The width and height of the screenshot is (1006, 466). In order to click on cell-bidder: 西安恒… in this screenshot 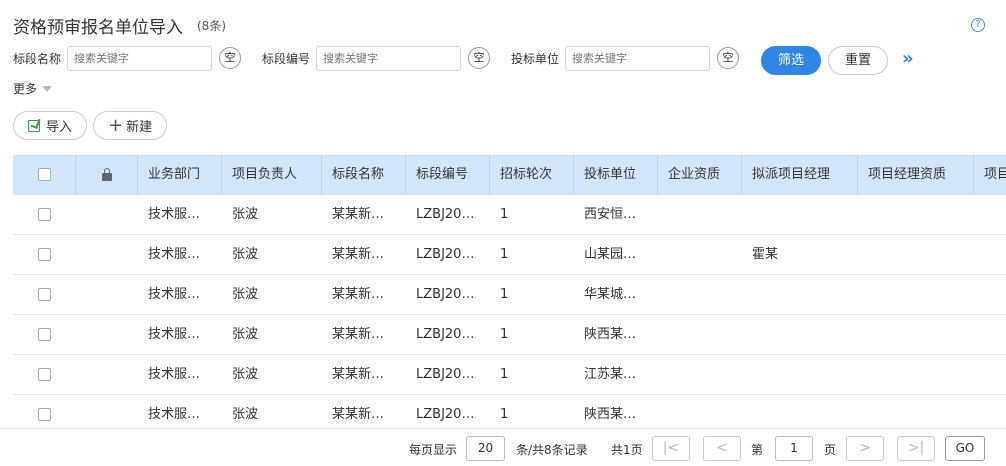, I will do `click(610, 214)`.